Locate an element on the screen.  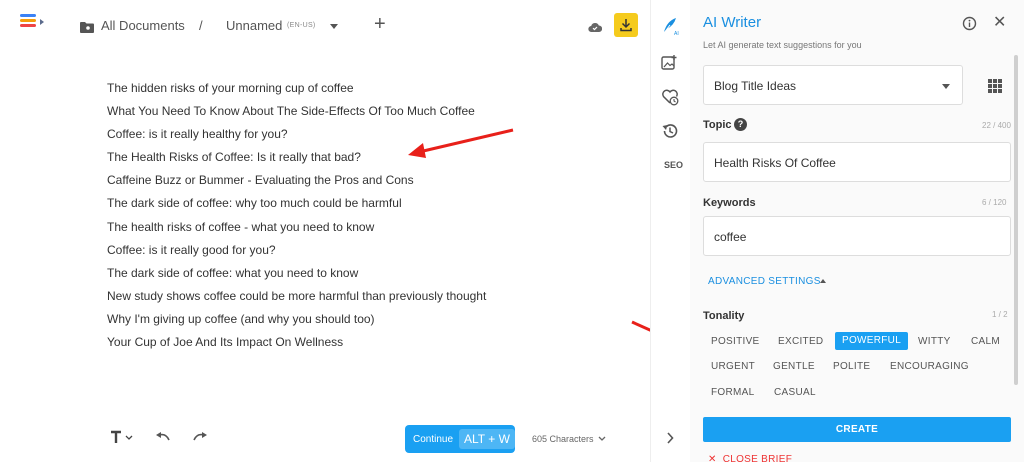
redo-icon is located at coordinates (200, 437).